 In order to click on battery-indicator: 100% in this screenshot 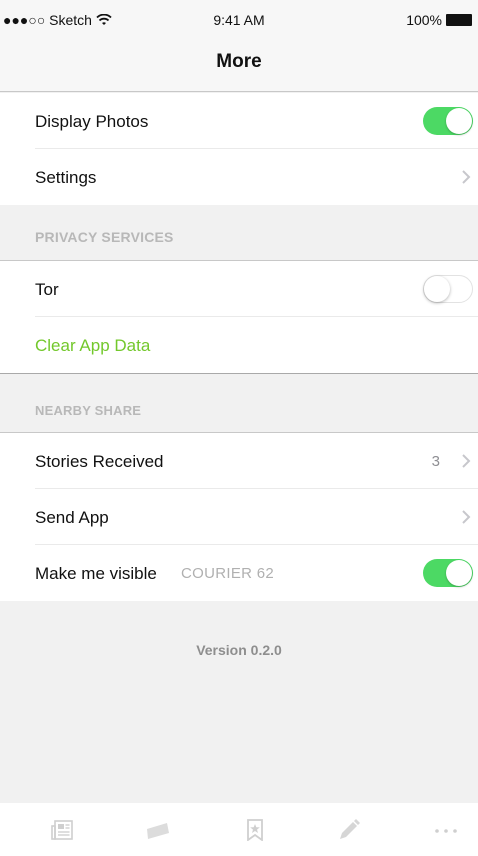, I will do `click(439, 20)`.